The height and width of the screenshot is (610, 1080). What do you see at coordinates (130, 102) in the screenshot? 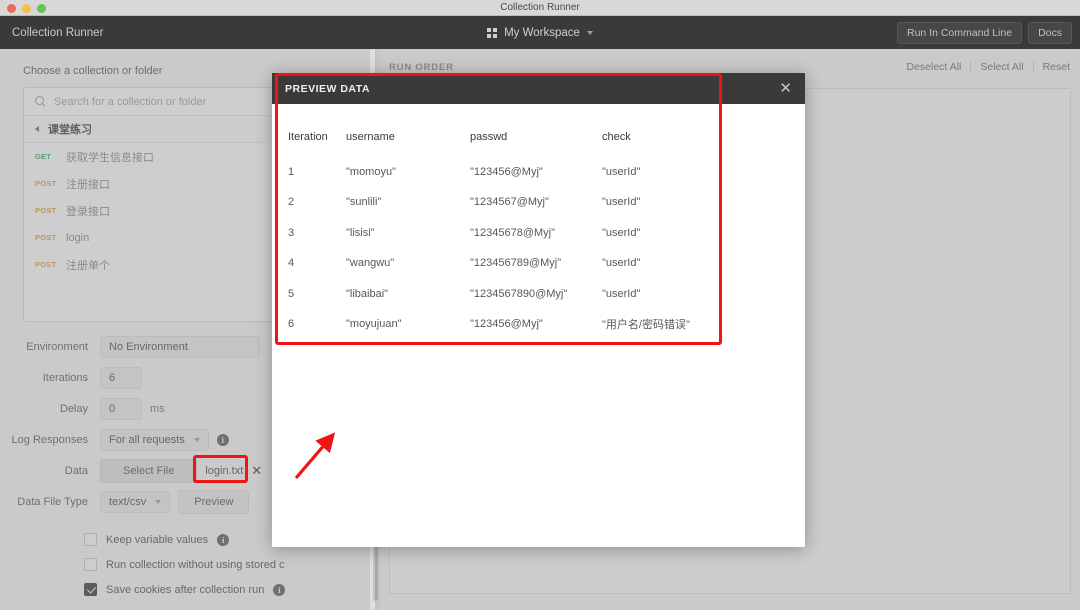
I see `search-input: Search for a collection or folder` at bounding box center [130, 102].